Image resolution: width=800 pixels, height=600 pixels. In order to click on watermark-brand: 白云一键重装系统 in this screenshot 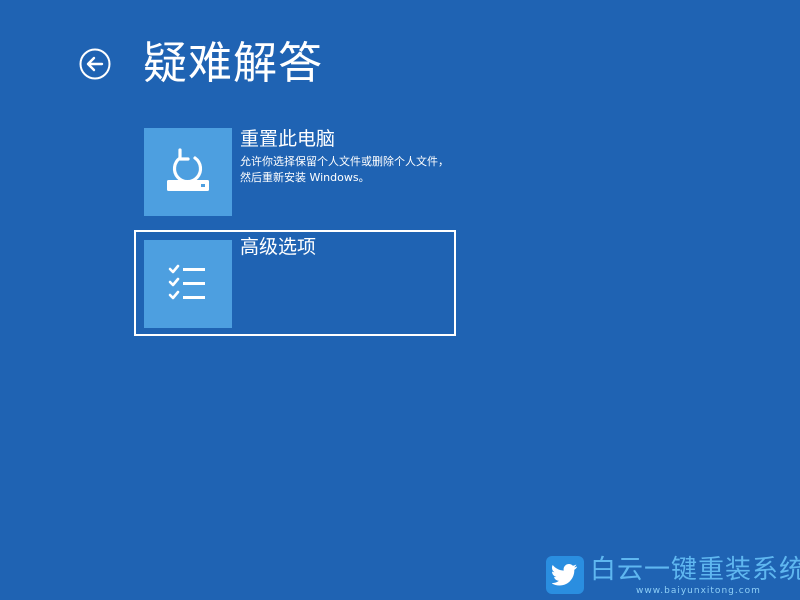, I will do `click(695, 570)`.